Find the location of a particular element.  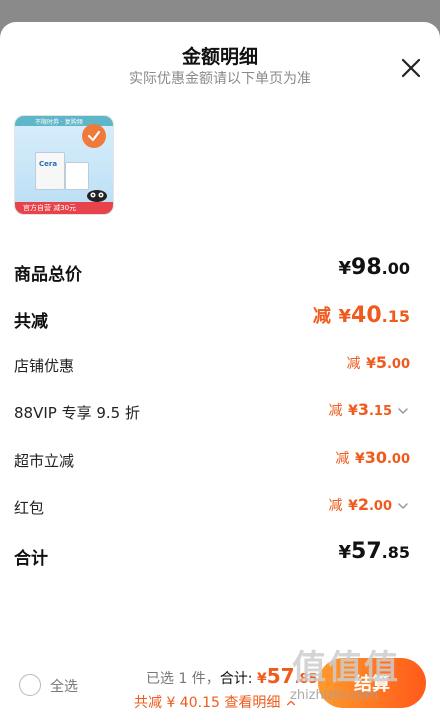

total-discount-row: 共减 减 ¥40.15 is located at coordinates (212, 317).